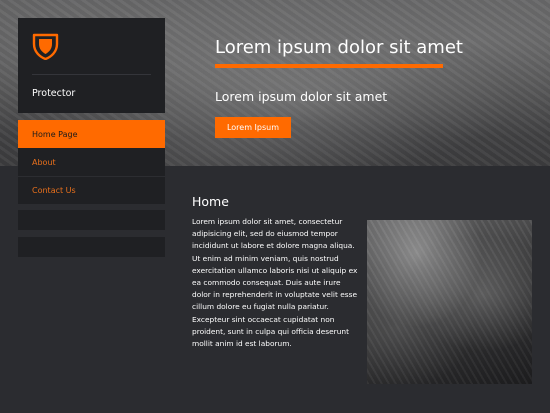 This screenshot has width=550, height=413. Describe the element at coordinates (45, 46) in the screenshot. I see `shield-icon` at that location.